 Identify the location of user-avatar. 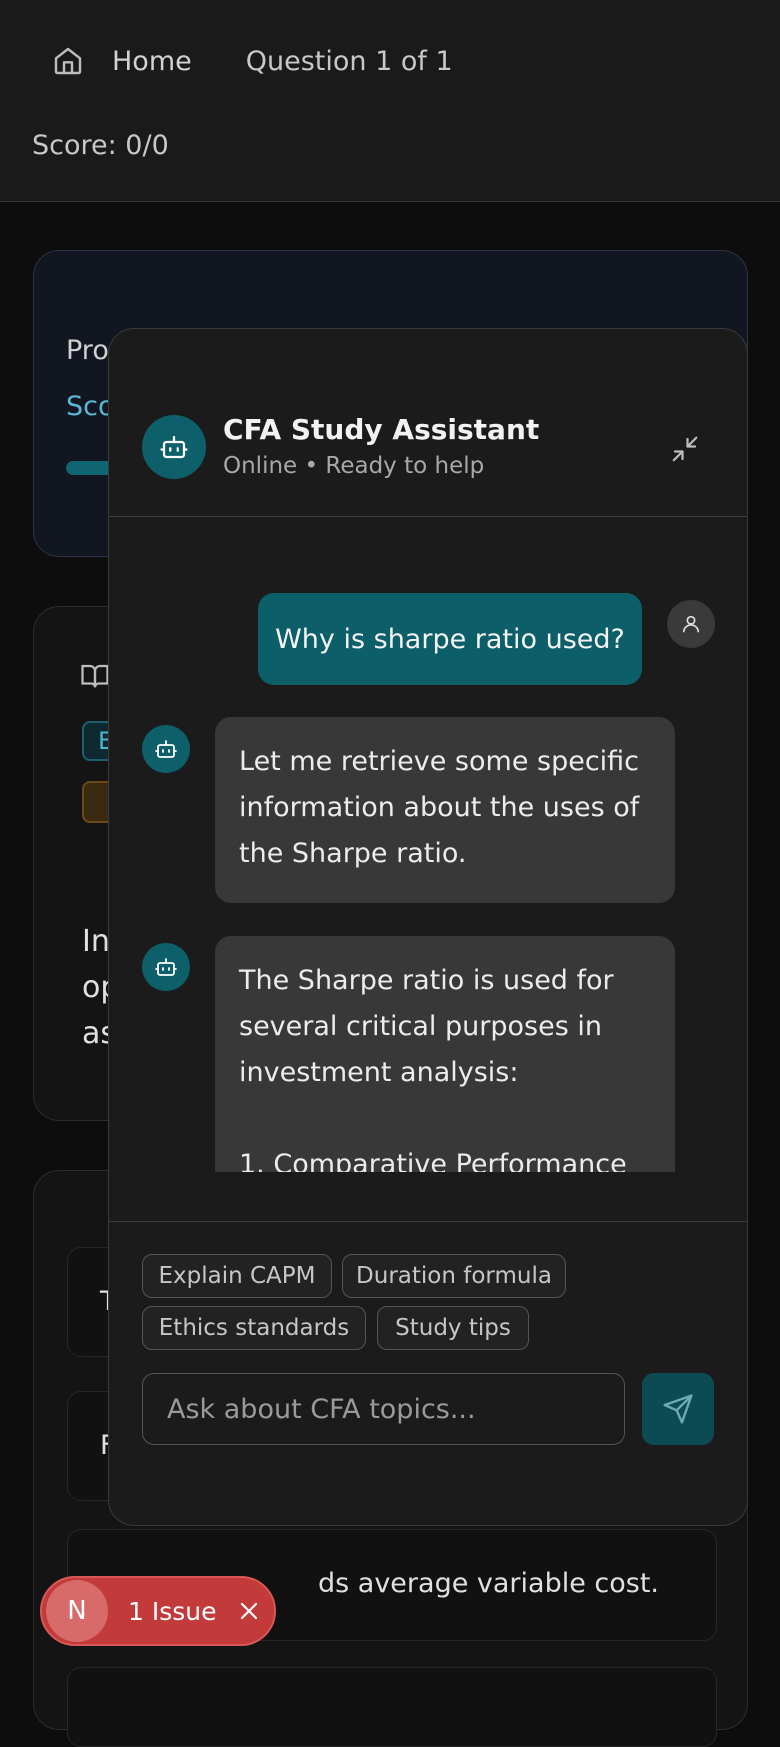
(691, 624).